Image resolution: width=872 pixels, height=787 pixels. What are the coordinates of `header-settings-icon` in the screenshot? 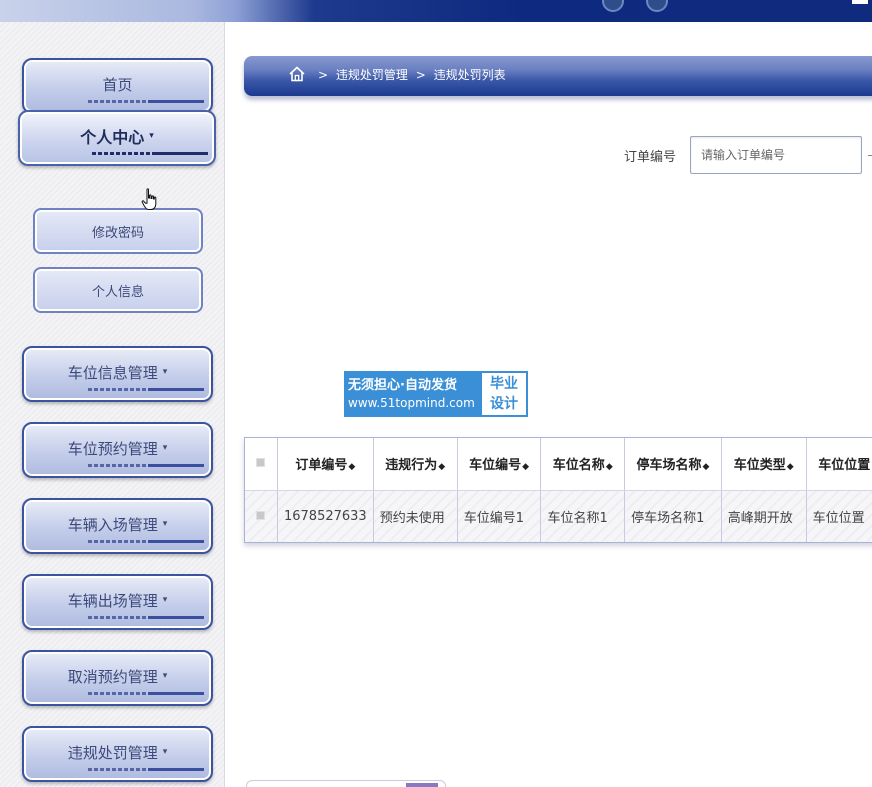 It's located at (657, 6).